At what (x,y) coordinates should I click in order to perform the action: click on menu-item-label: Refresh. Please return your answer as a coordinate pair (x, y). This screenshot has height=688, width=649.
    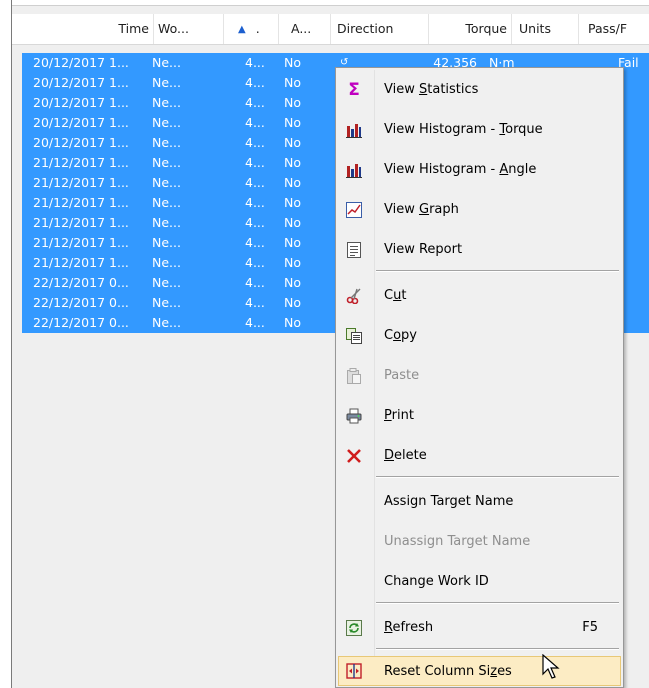
    Looking at the image, I should click on (409, 627).